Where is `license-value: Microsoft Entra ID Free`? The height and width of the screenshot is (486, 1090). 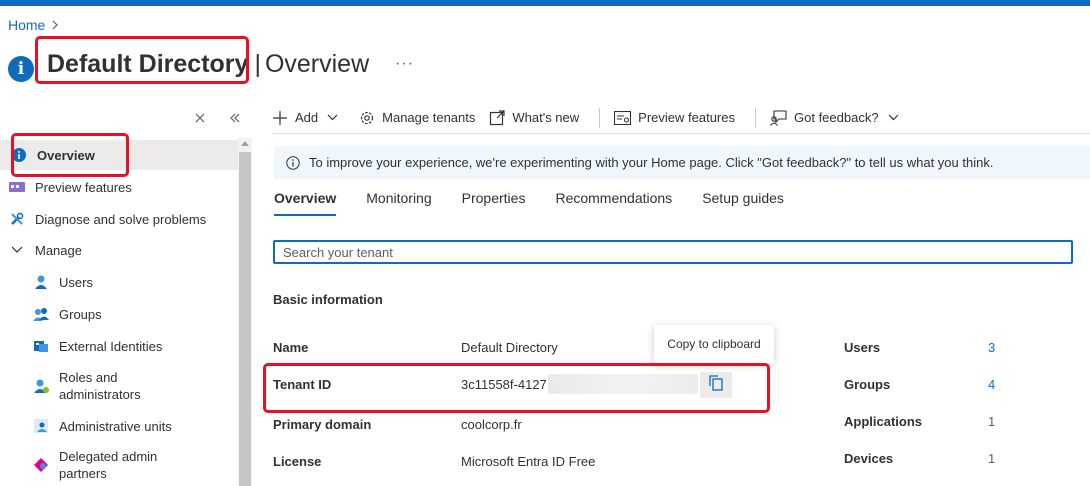 license-value: Microsoft Entra ID Free is located at coordinates (528, 461).